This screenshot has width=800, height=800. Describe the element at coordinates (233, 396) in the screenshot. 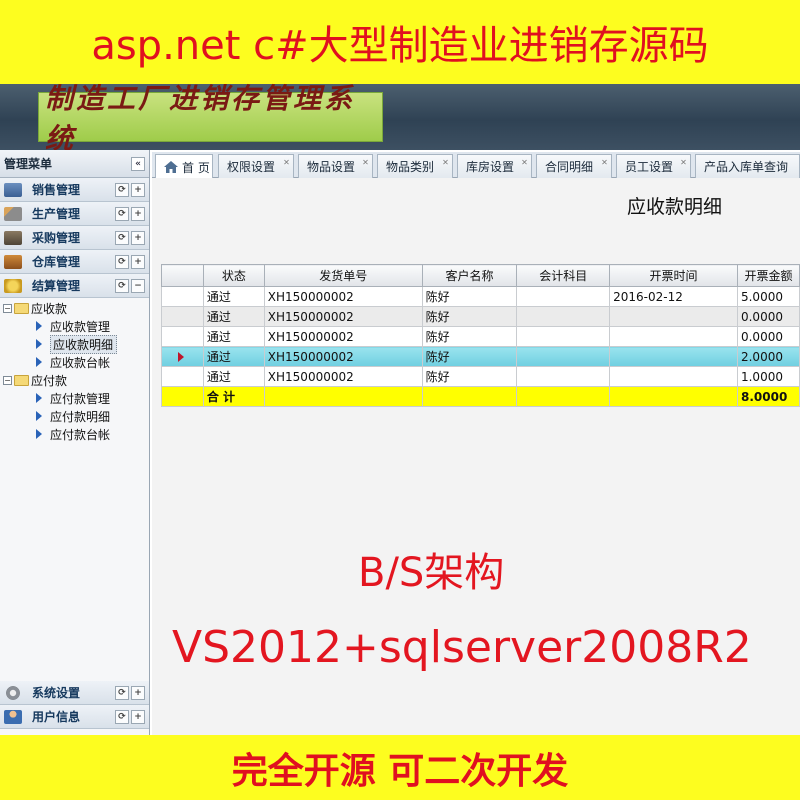

I see `total-label: 合 计` at that location.